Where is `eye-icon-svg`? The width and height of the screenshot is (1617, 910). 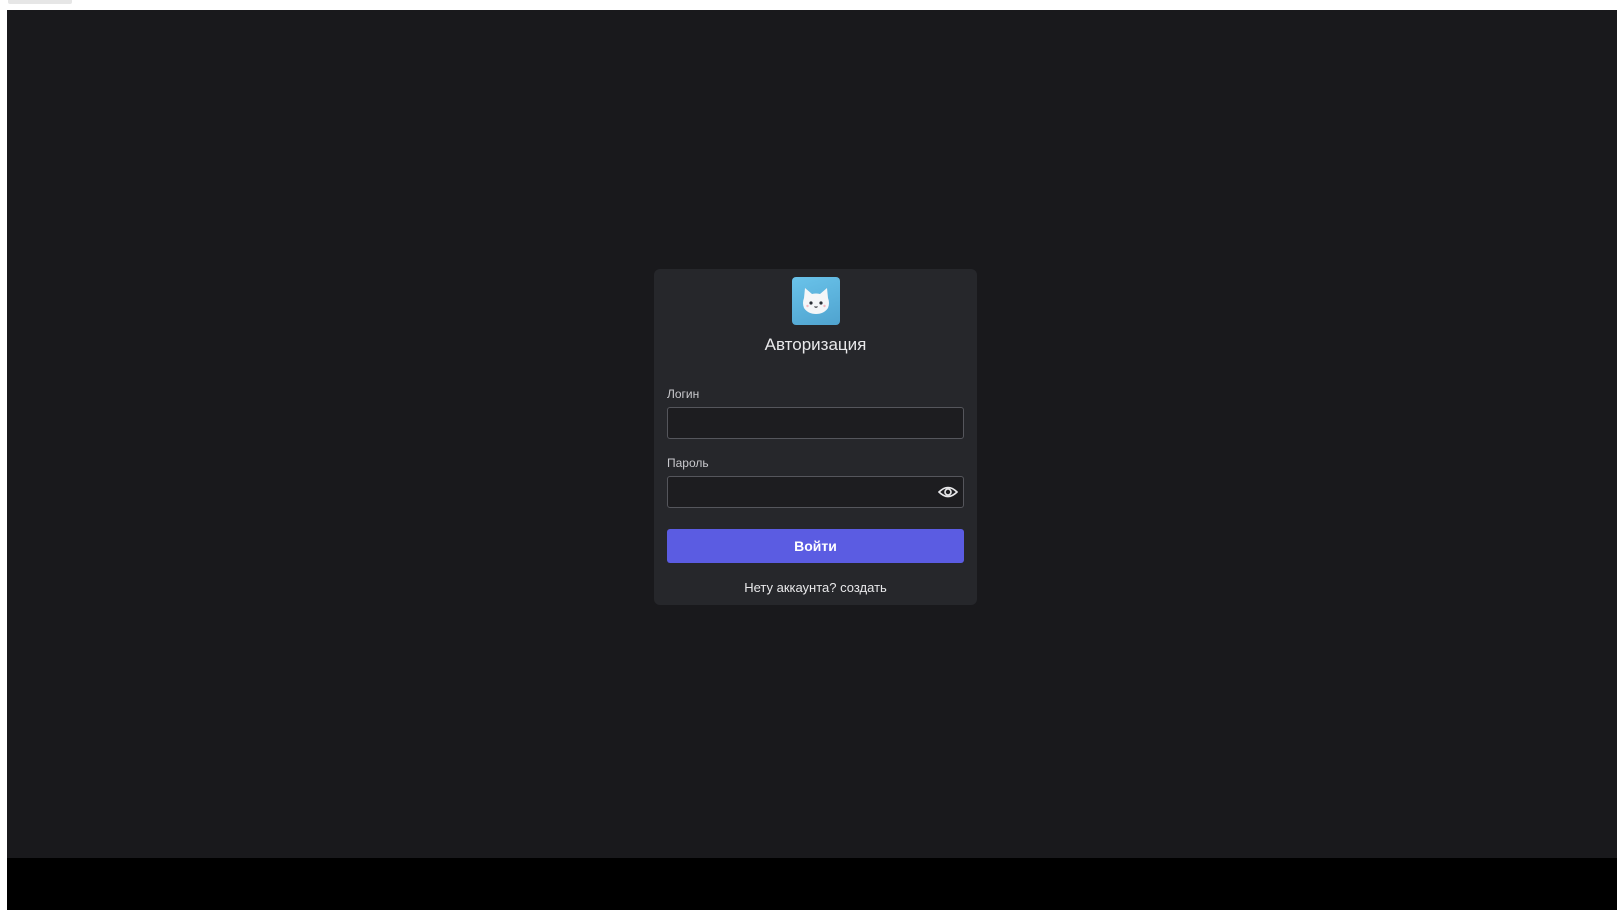
eye-icon-svg is located at coordinates (948, 492).